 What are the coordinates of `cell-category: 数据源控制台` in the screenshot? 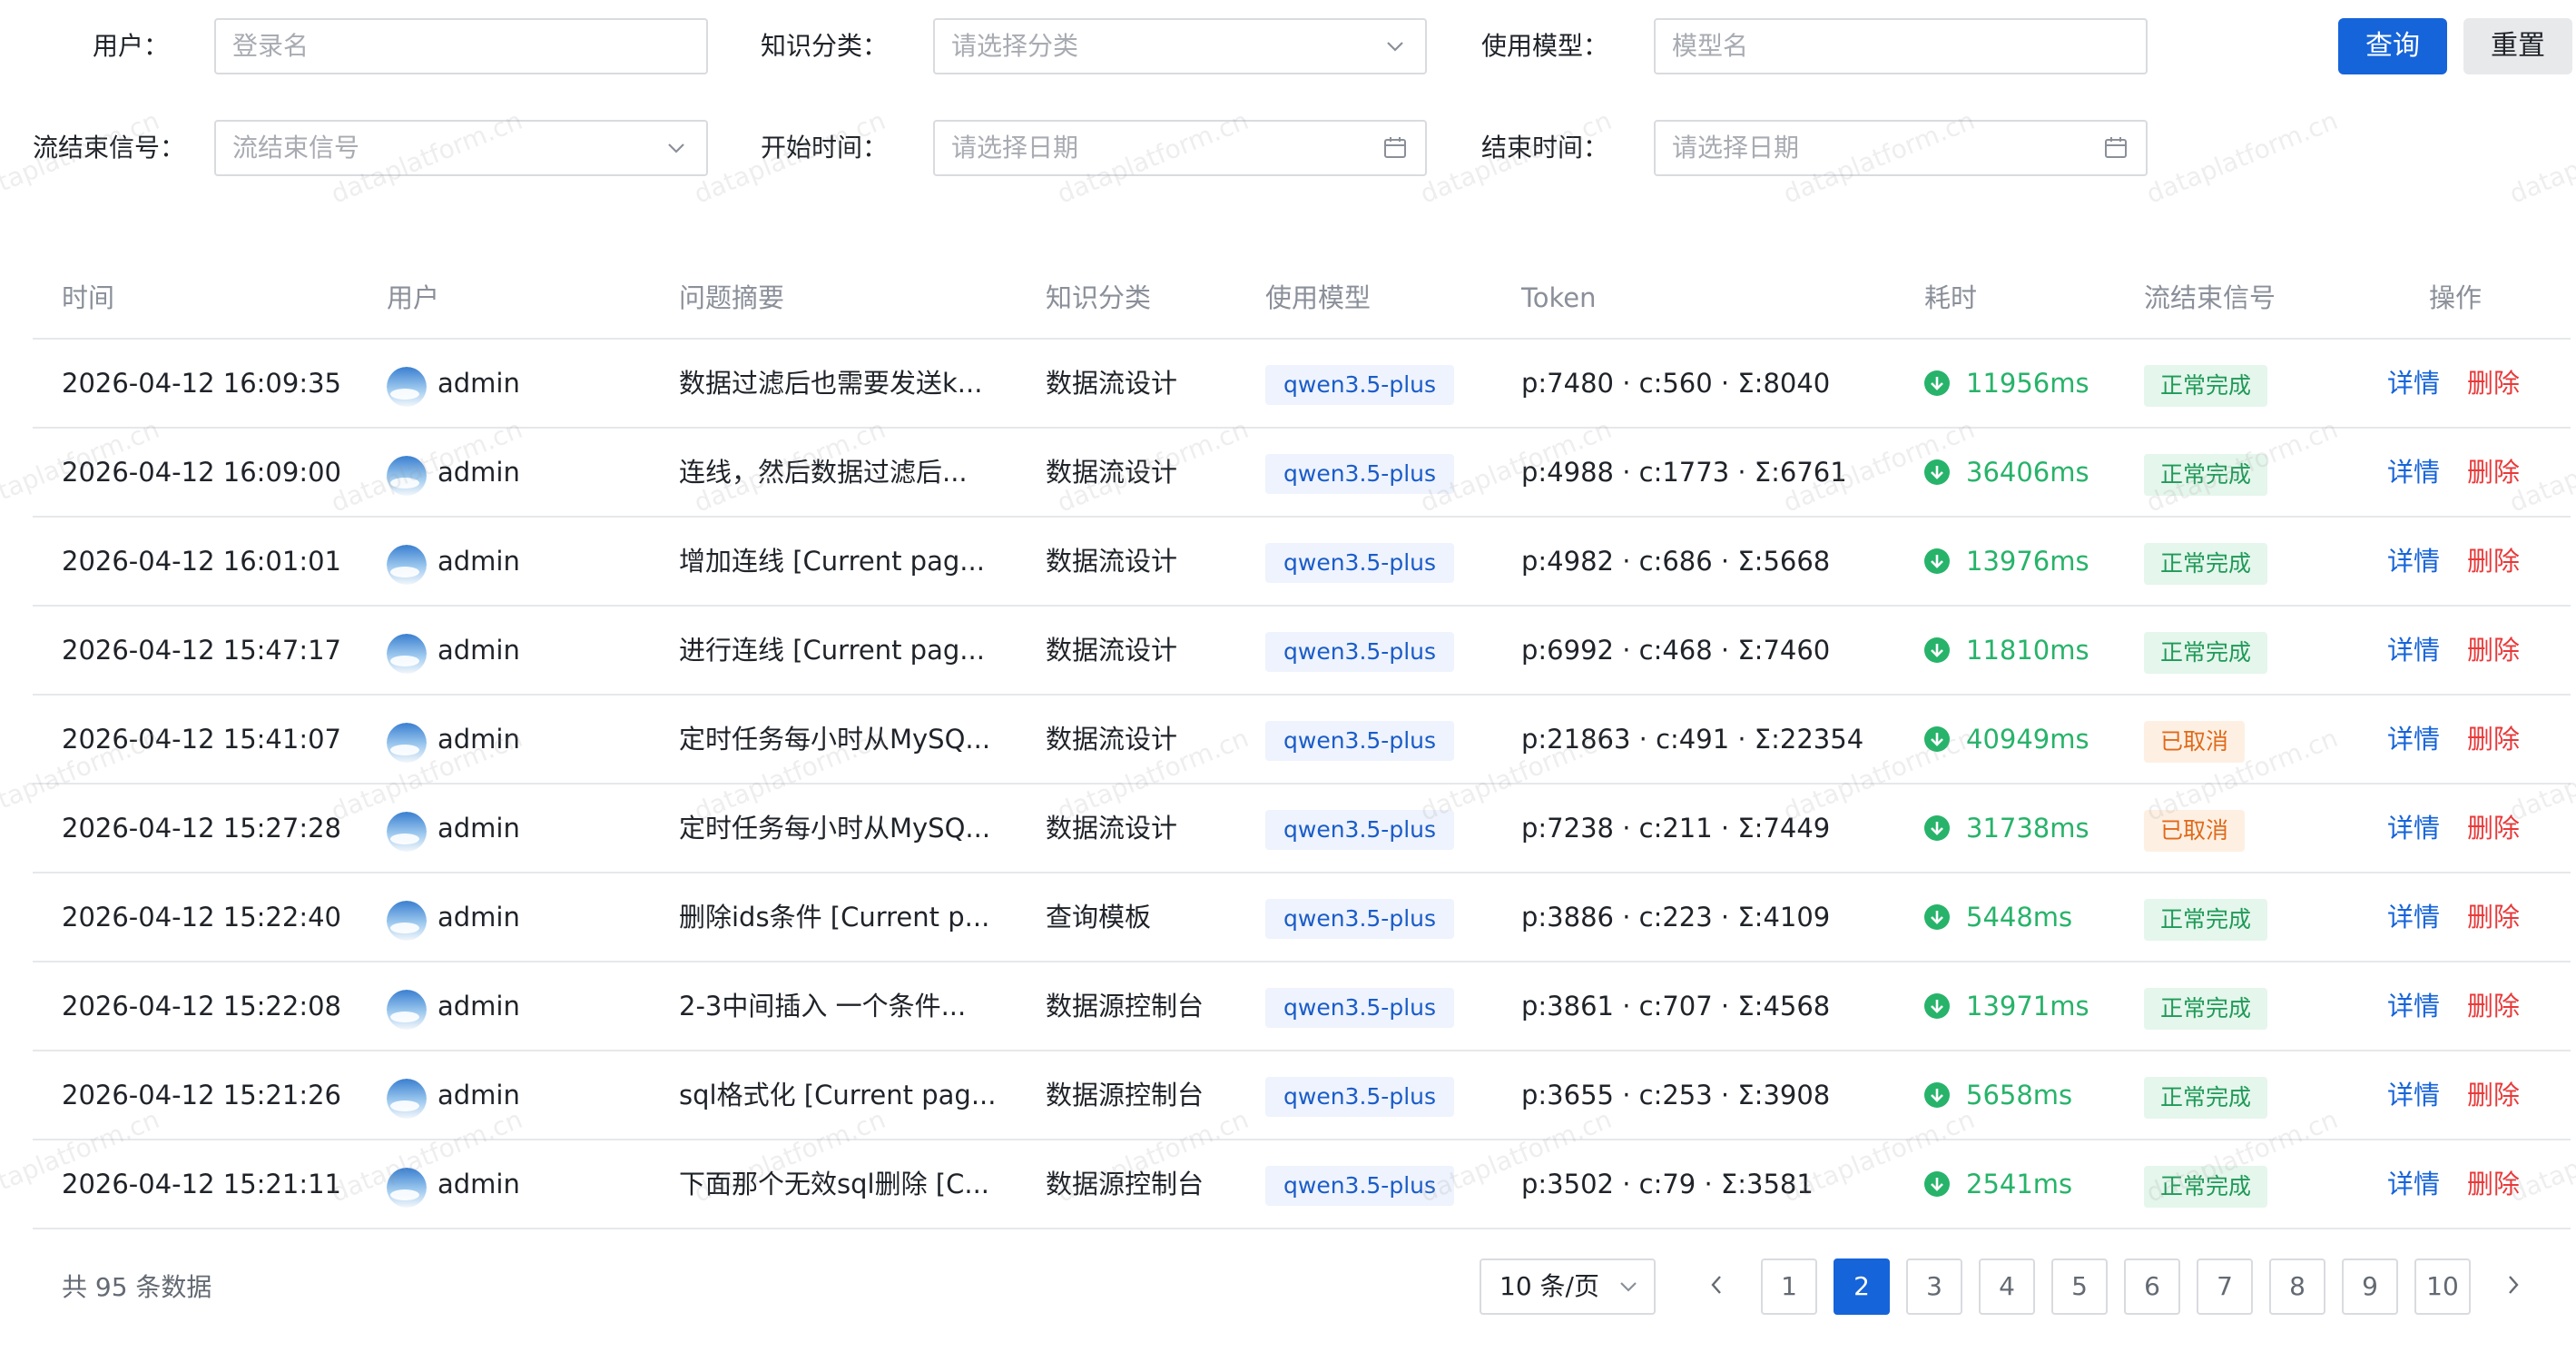 It's located at (1125, 1184).